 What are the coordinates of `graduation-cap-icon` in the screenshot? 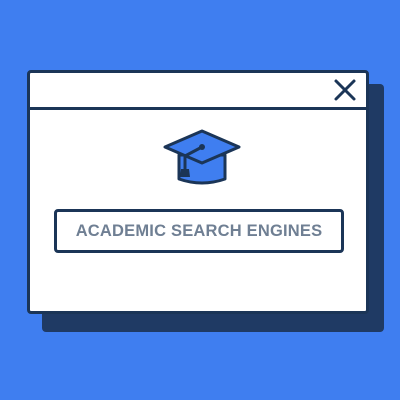 It's located at (202, 160).